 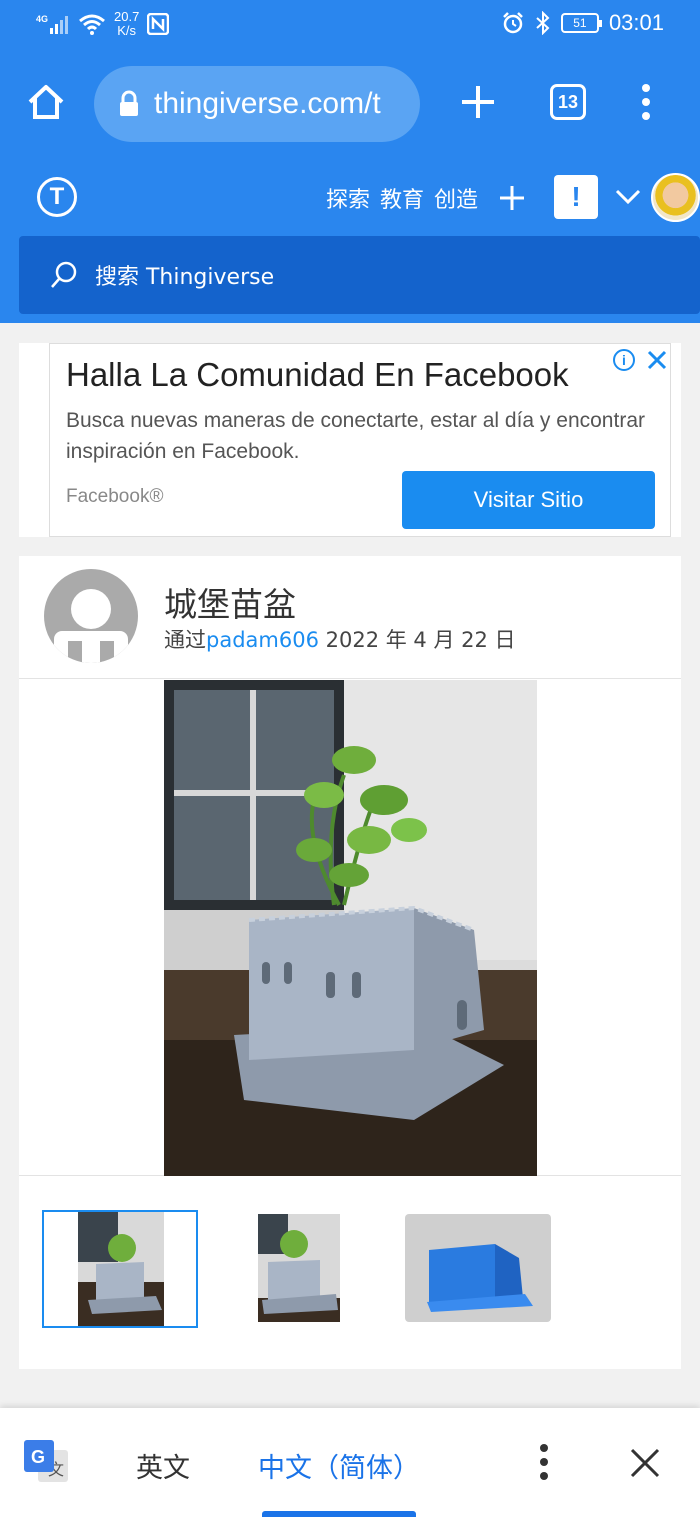 I want to click on close-icon, so click(x=645, y=1463).